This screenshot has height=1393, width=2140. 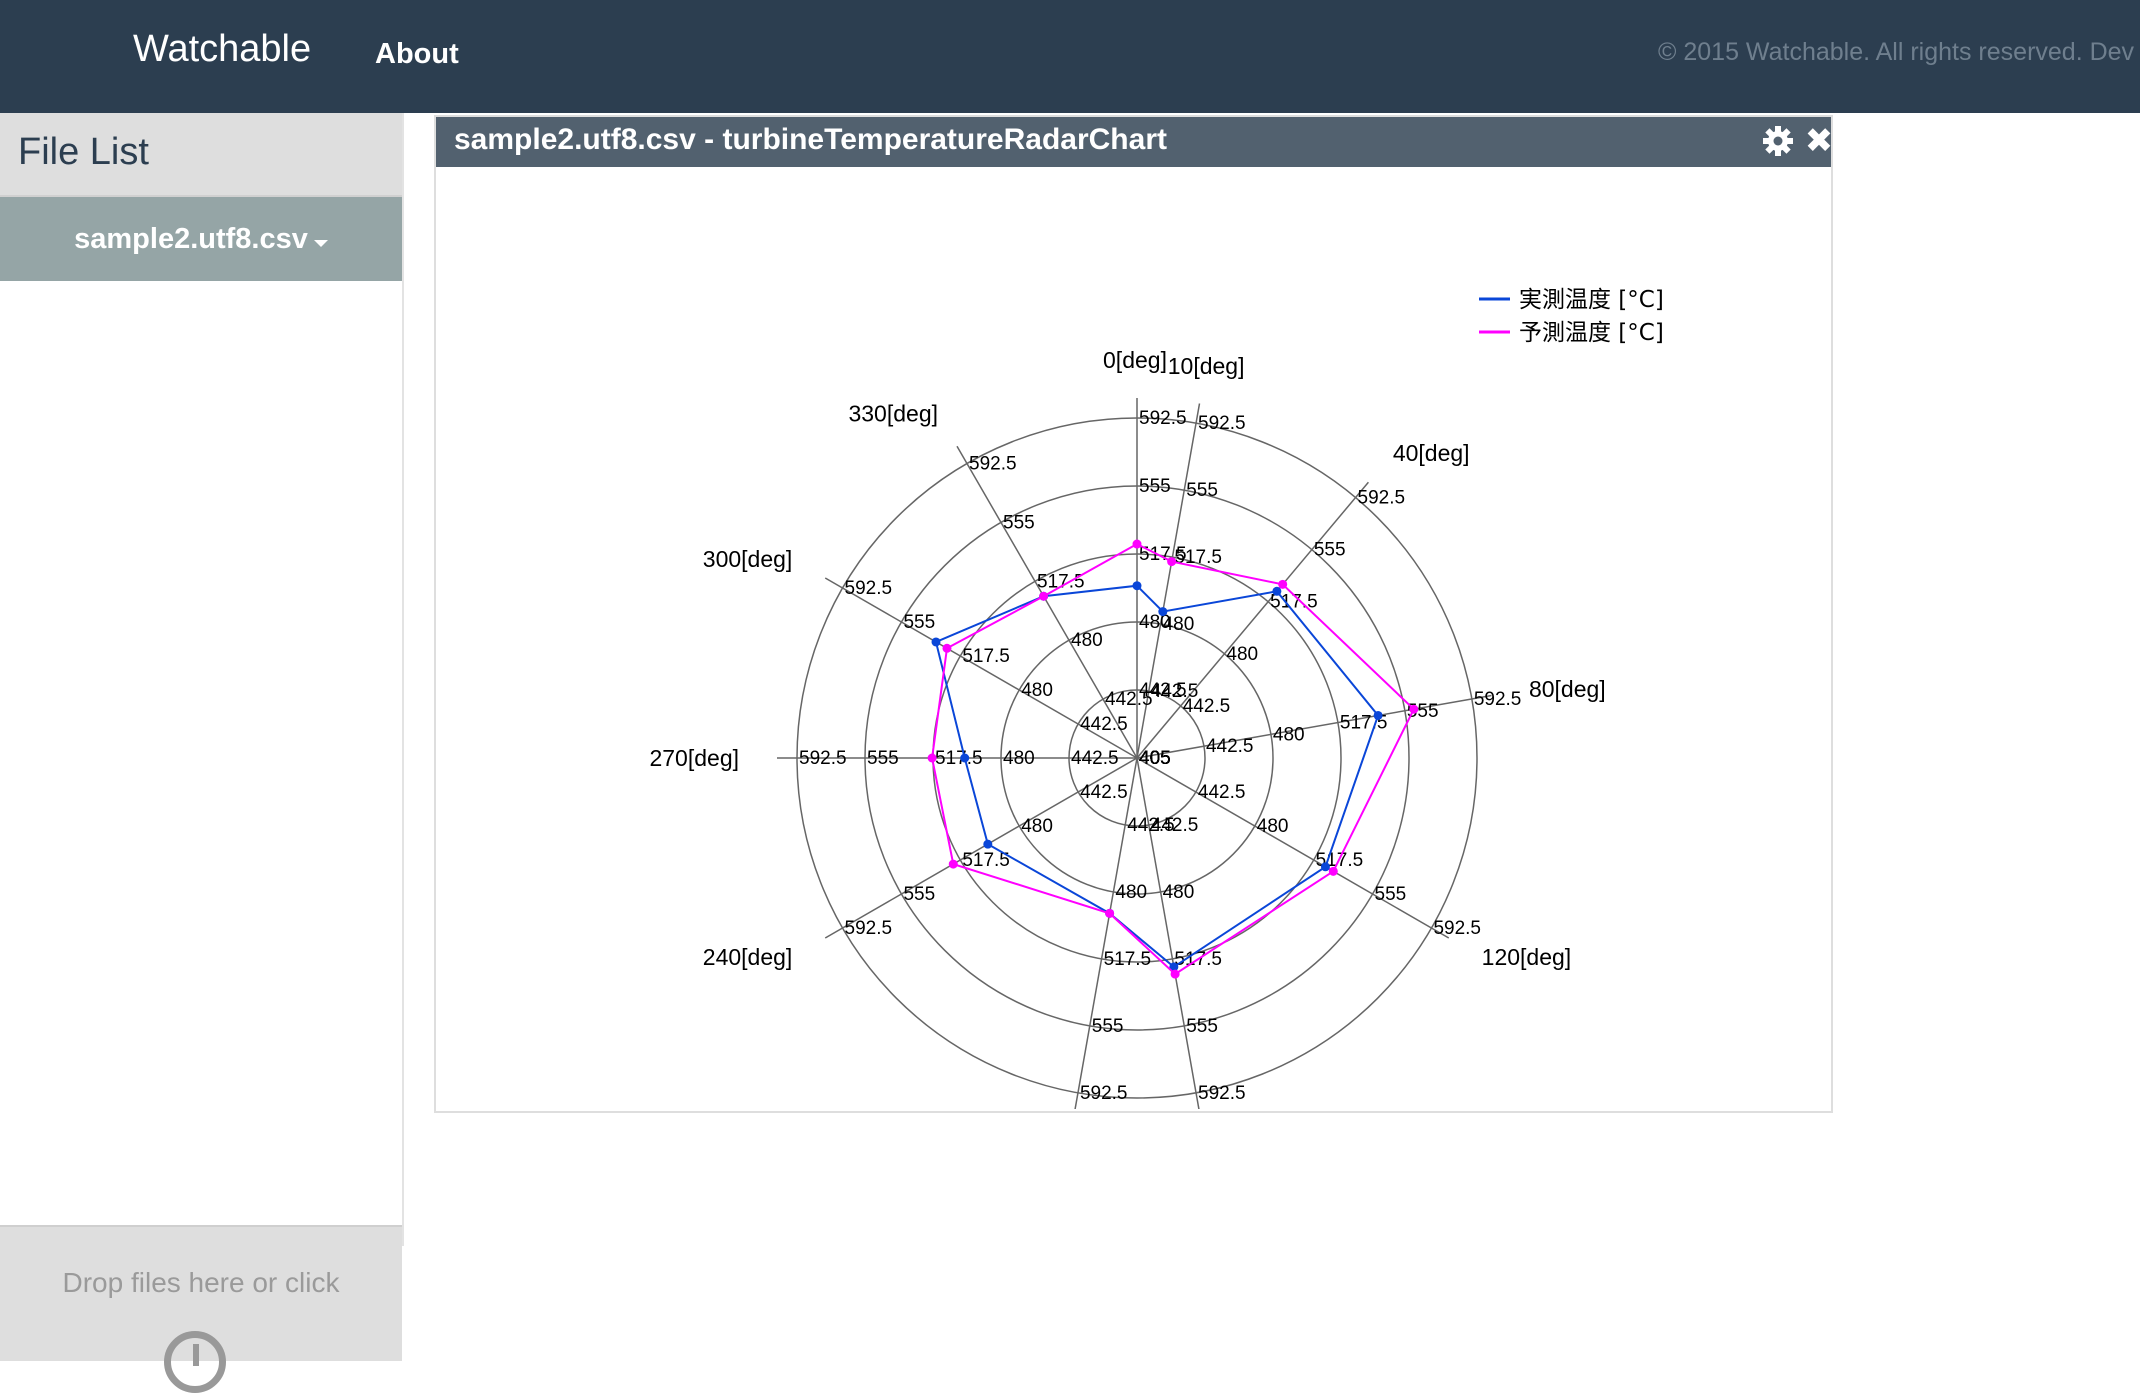 I want to click on file-list-header: File List, so click(x=201, y=155).